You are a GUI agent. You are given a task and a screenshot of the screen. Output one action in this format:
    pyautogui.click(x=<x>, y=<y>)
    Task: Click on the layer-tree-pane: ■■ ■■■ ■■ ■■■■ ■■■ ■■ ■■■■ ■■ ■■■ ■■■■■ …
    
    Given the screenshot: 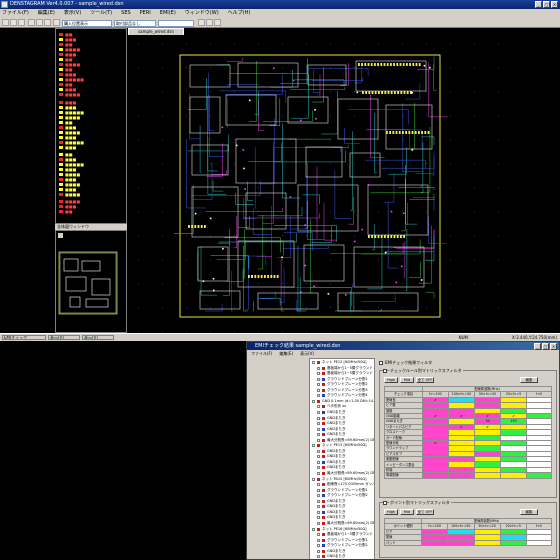 What is the action you would take?
    pyautogui.click(x=91, y=126)
    